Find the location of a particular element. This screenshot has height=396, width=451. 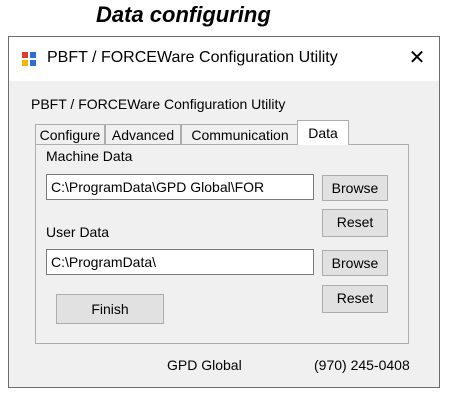

user-data-path-input: C:\ProgramData\ is located at coordinates (180, 262).